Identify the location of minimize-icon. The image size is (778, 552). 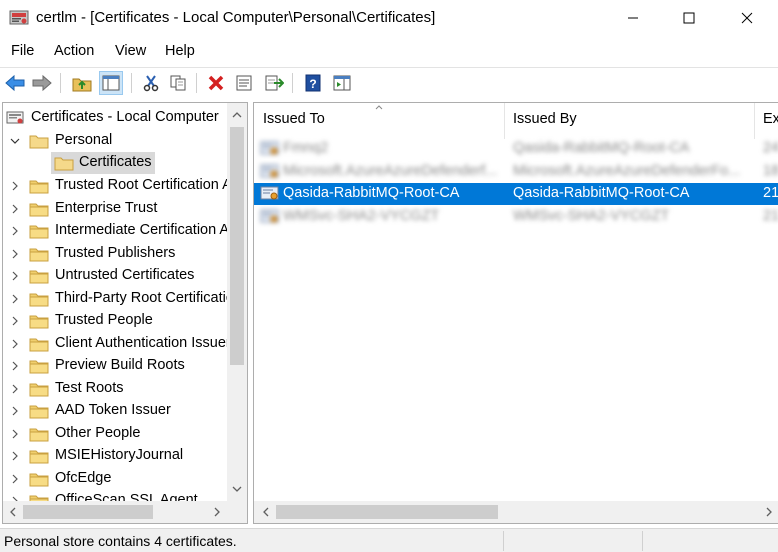
(633, 18).